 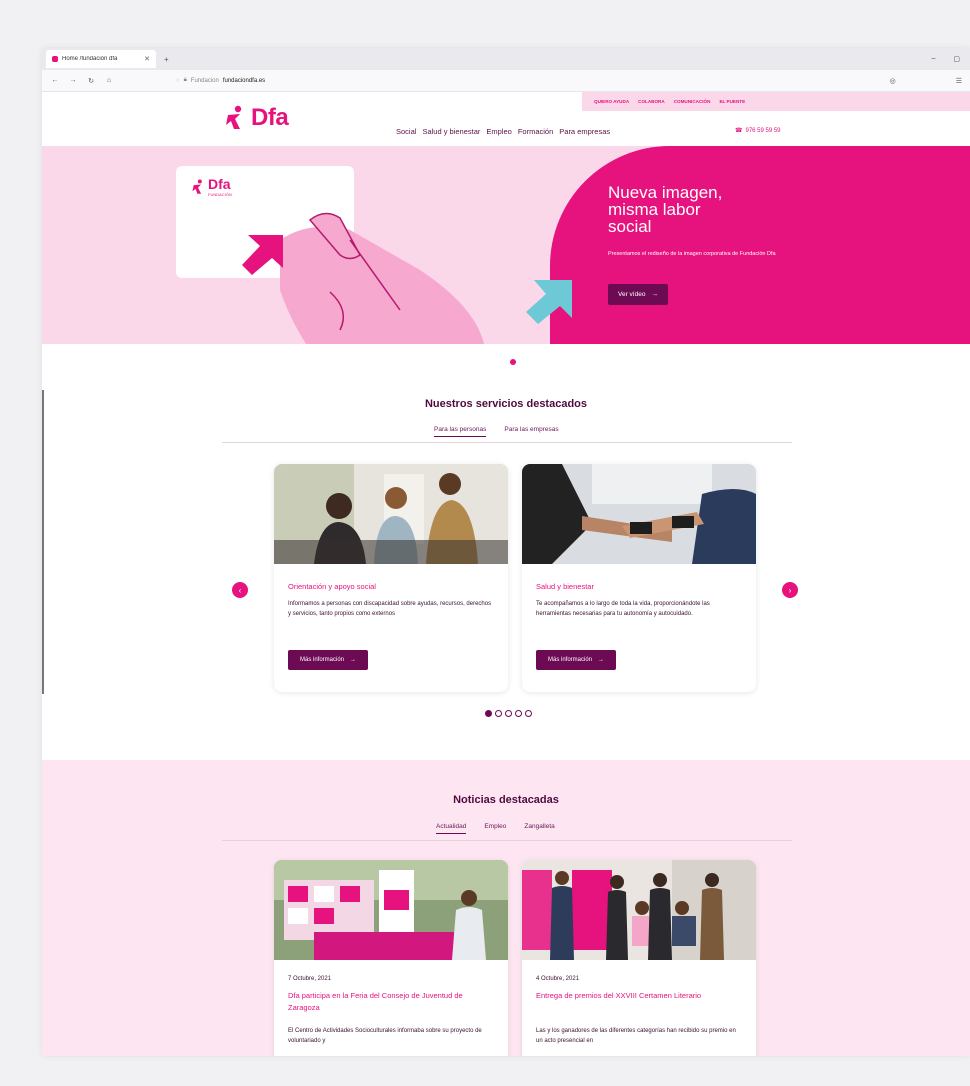 I want to click on reload-icon: ↻, so click(x=91, y=81).